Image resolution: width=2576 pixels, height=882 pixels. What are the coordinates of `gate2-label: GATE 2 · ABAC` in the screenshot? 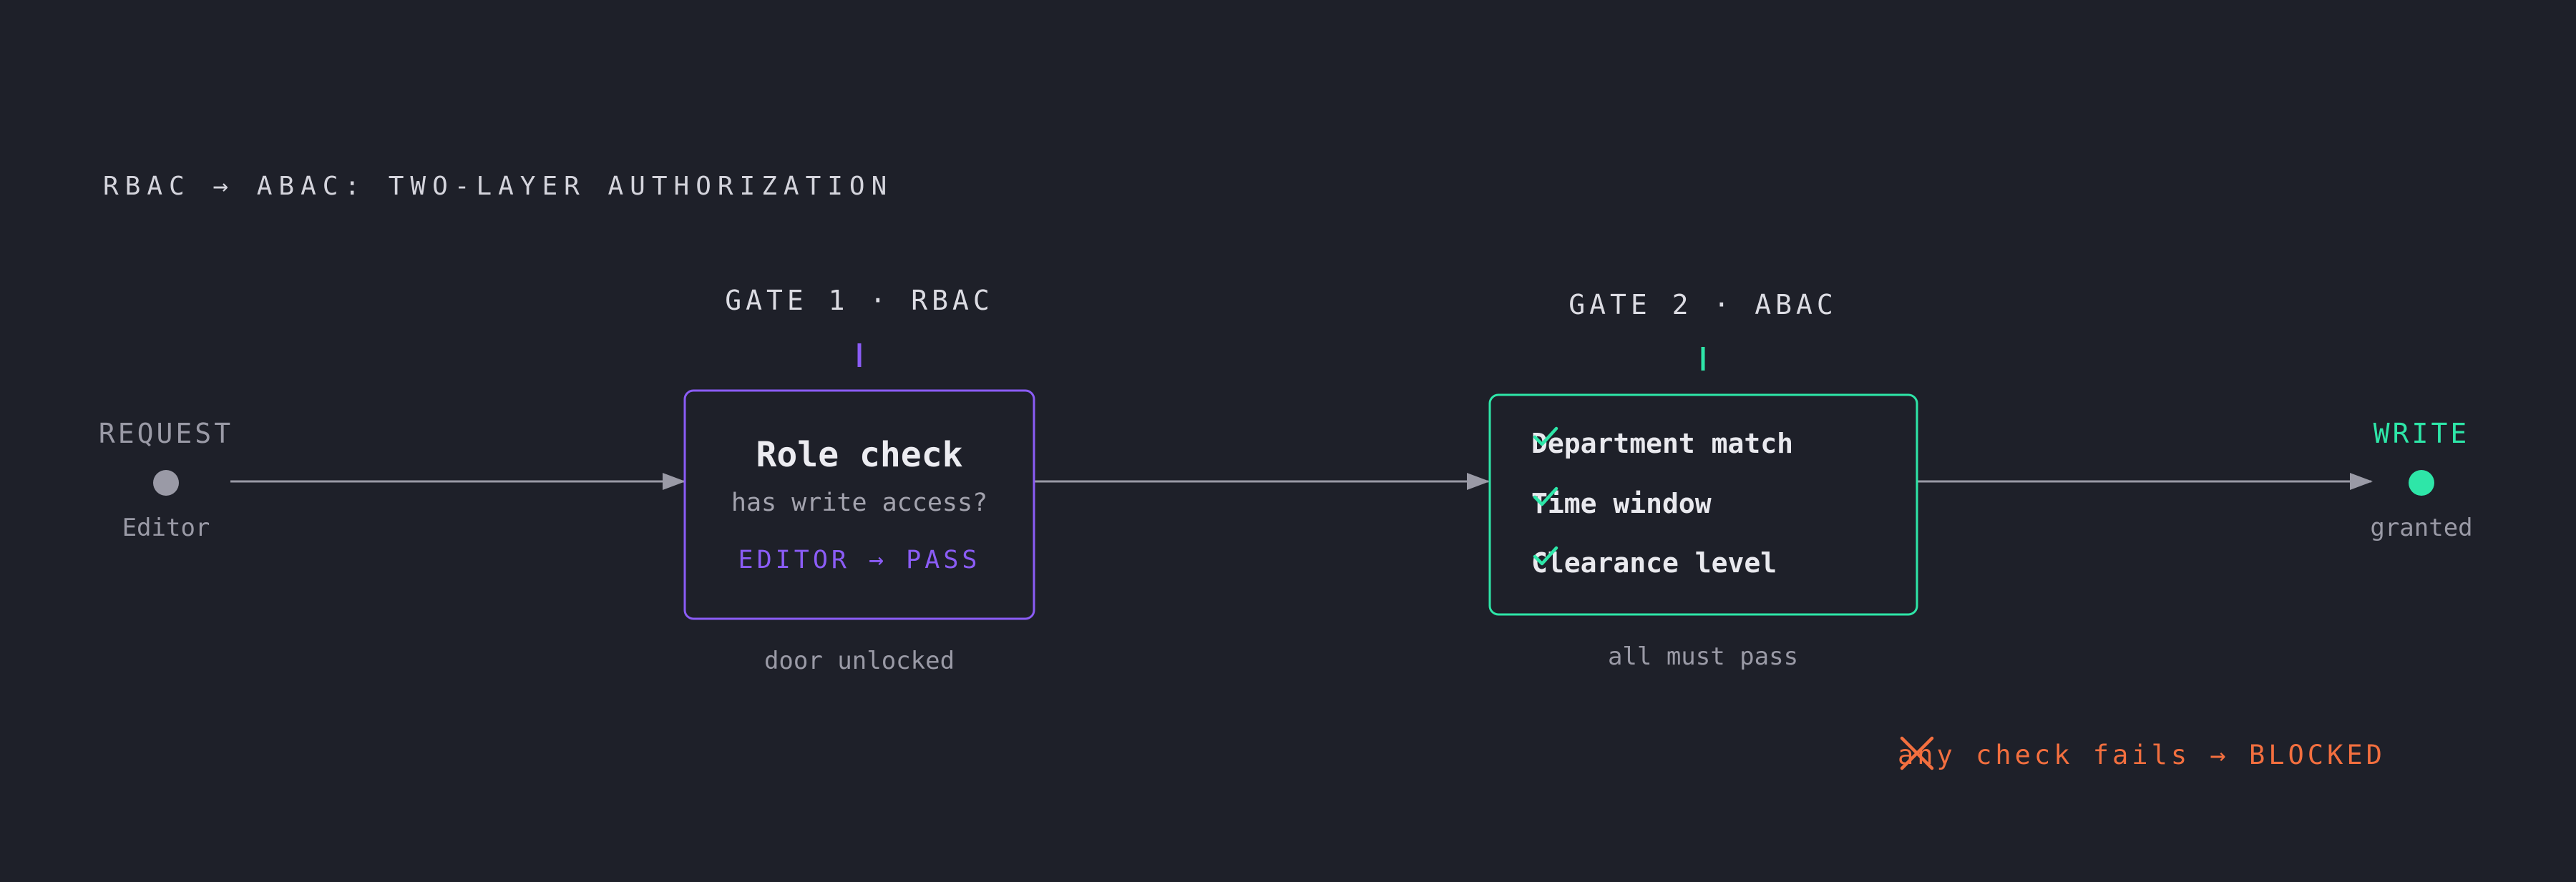 It's located at (1703, 304).